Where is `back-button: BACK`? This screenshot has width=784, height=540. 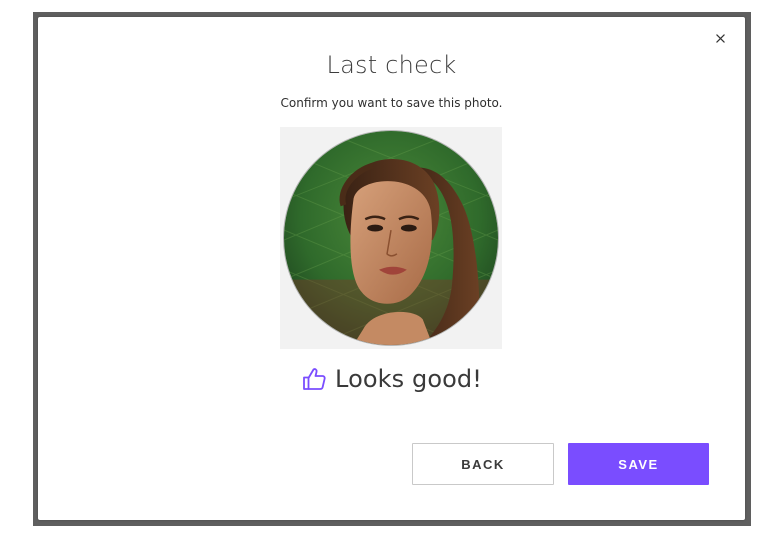
back-button: BACK is located at coordinates (483, 464).